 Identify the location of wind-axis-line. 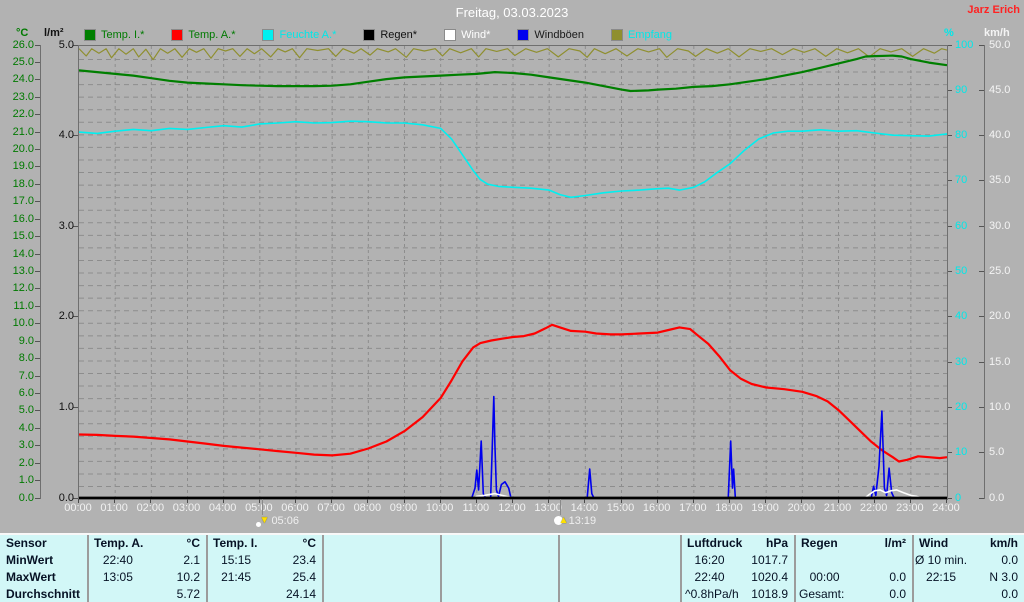
(984, 272).